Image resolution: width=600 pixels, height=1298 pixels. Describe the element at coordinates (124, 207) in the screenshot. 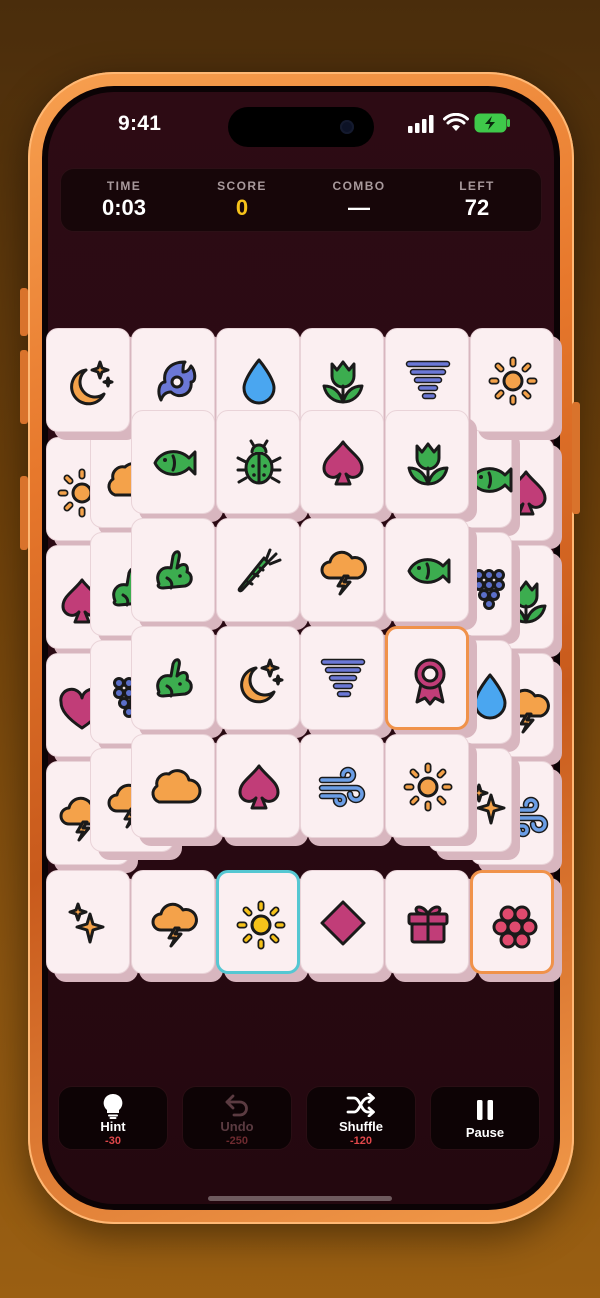

I see `stat-time-value: 0:03` at that location.